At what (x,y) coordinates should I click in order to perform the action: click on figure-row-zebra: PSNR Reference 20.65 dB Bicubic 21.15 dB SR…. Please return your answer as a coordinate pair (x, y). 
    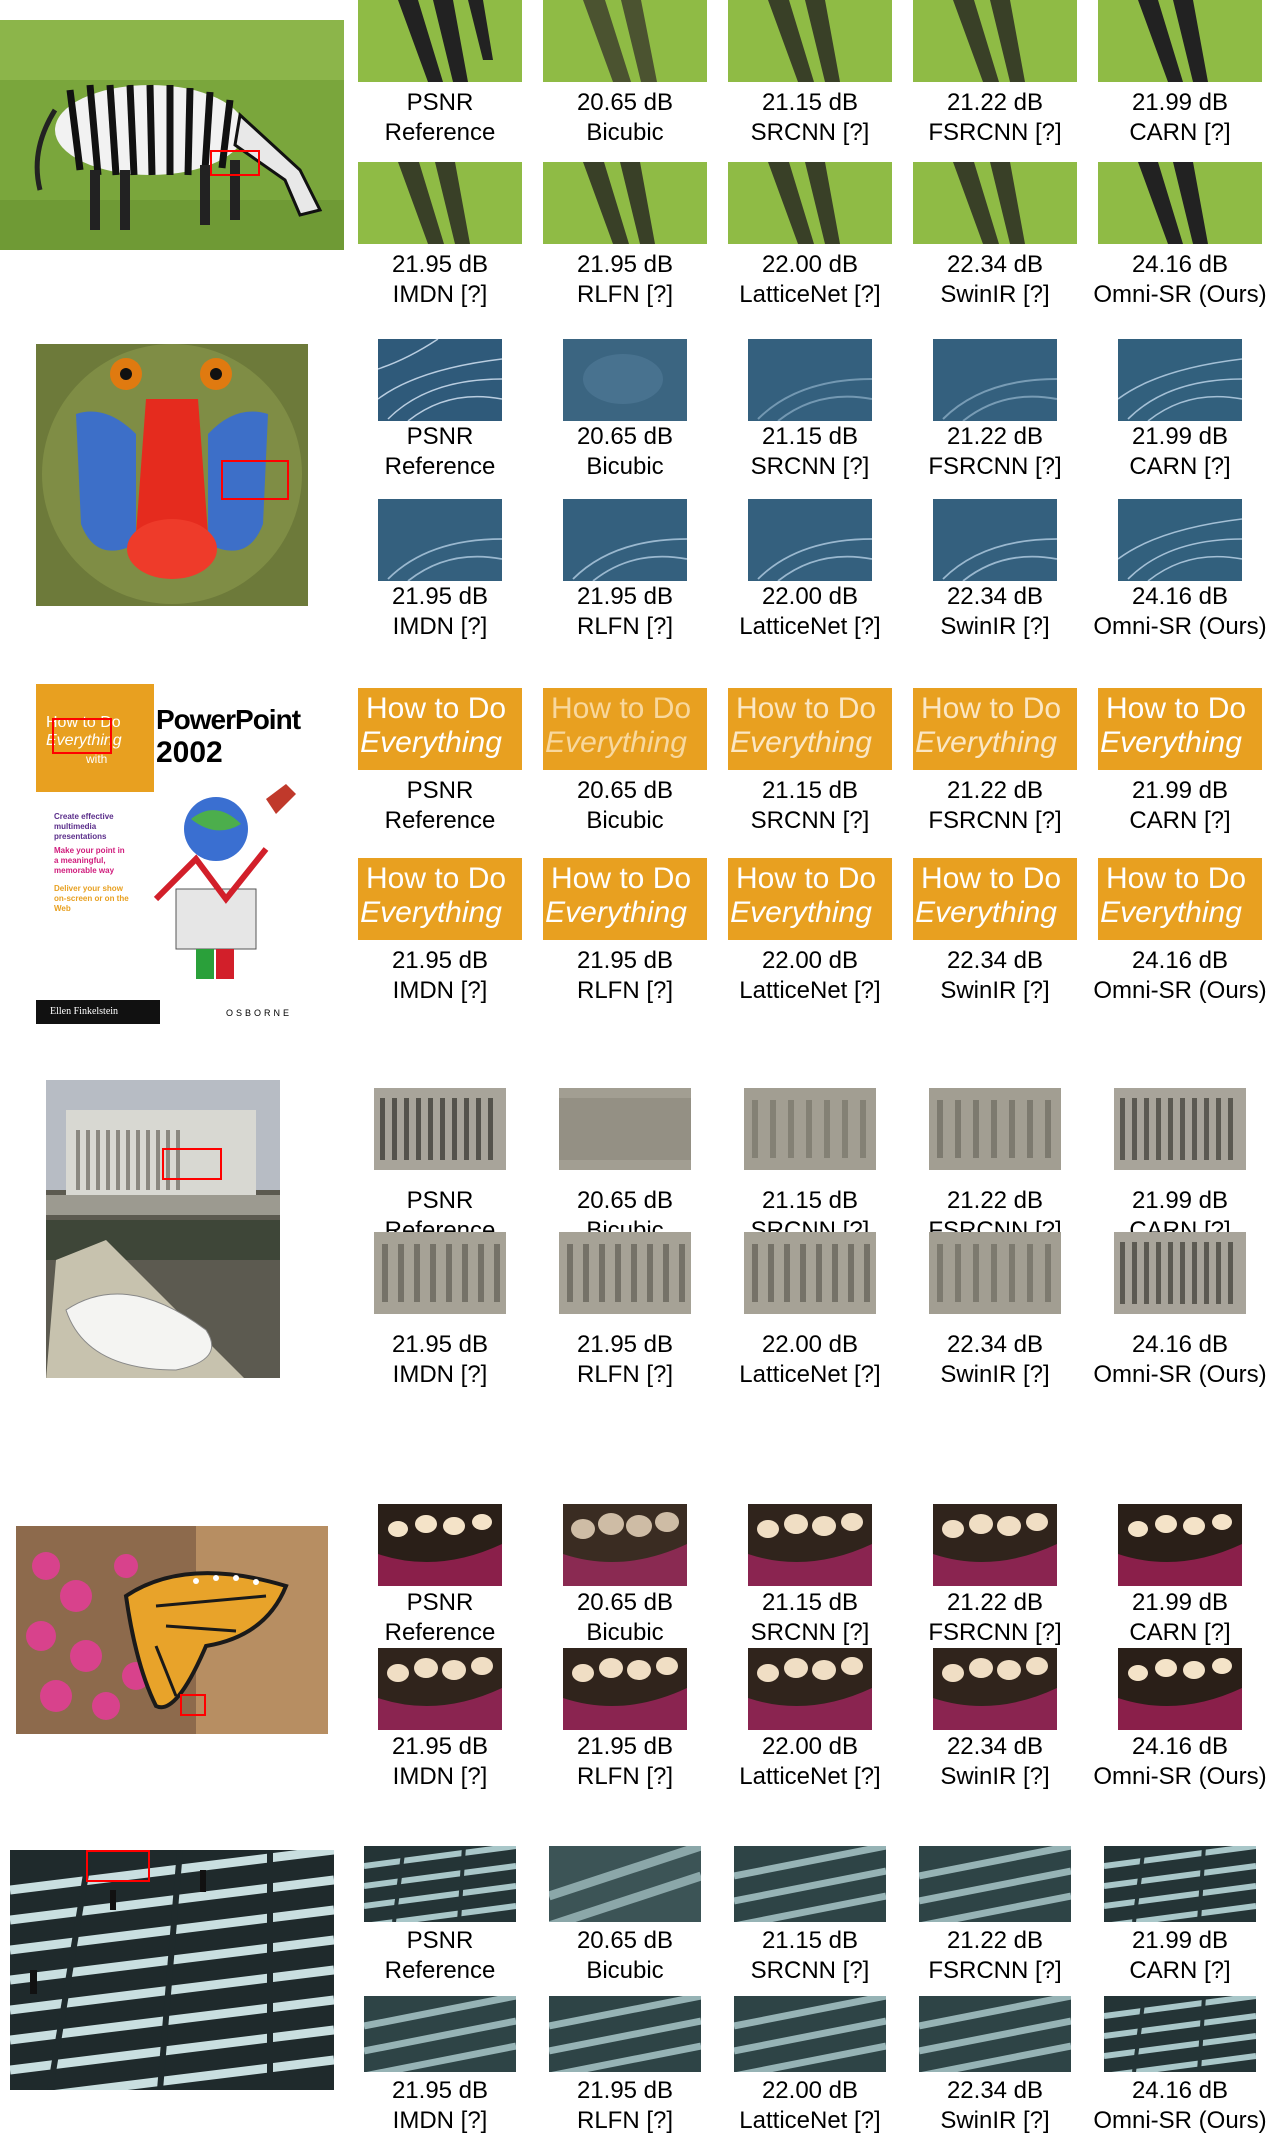
    Looking at the image, I should click on (640, 160).